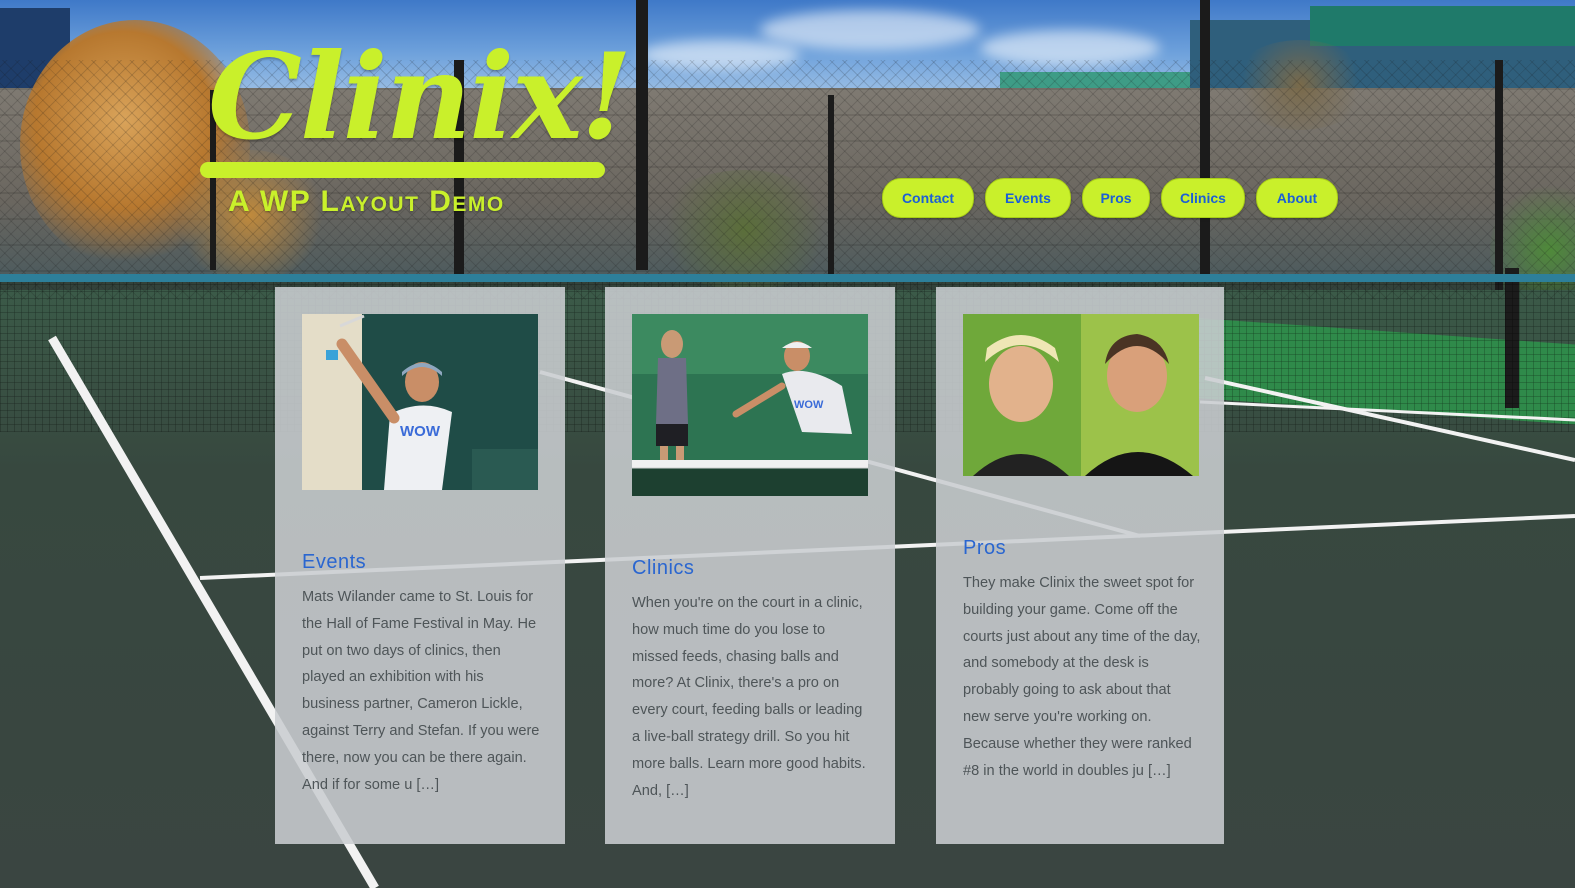  I want to click on logo-wordmark: Clinix!, so click(420, 96).